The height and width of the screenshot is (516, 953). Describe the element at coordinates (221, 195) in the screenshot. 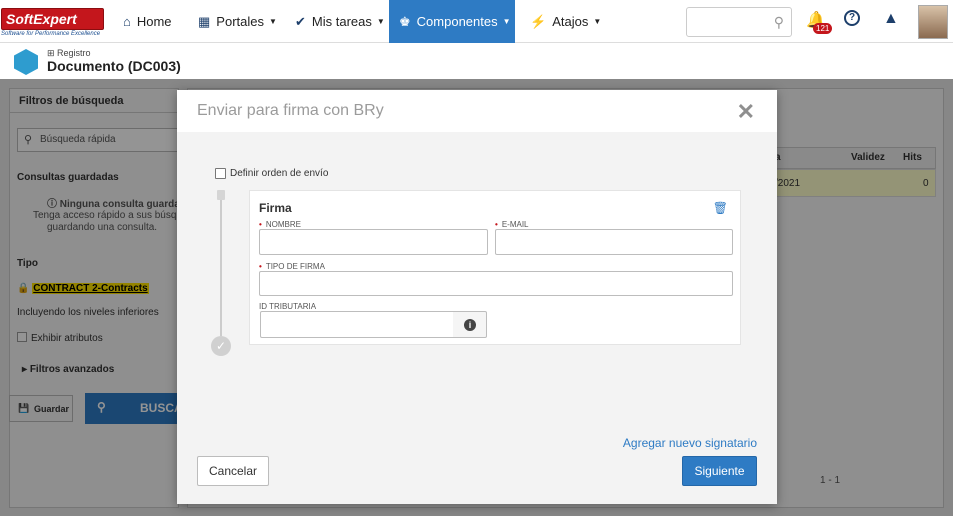

I see `timeline-handle` at that location.